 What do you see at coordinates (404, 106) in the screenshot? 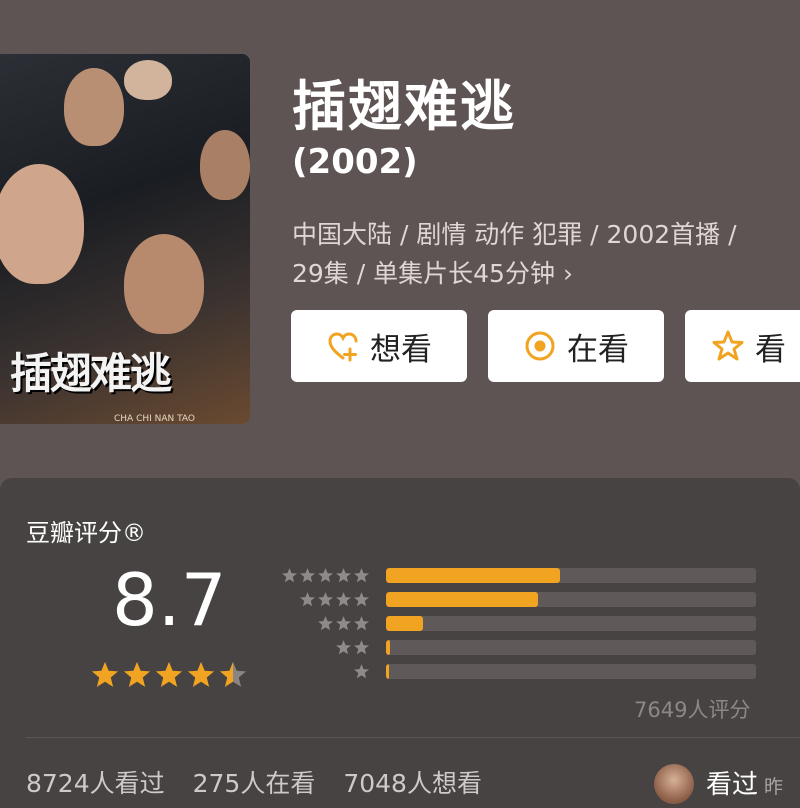
I see `movie-title: 插翅难逃` at bounding box center [404, 106].